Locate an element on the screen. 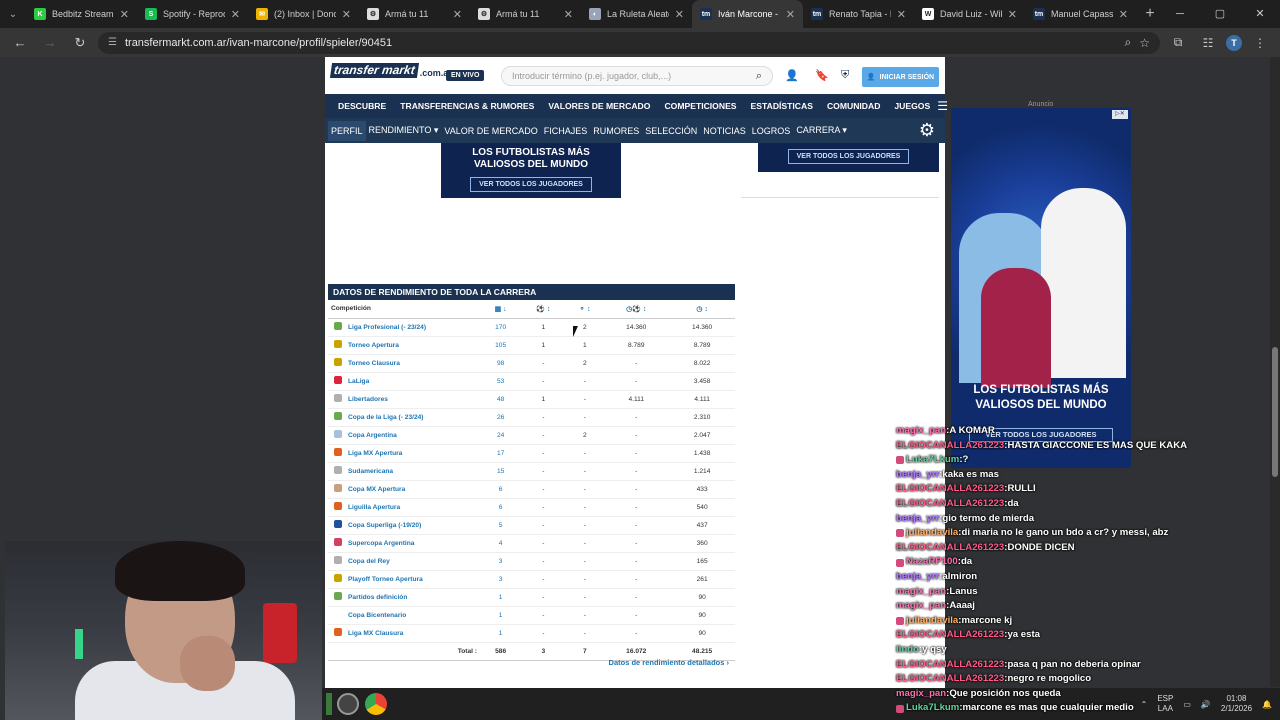 The width and height of the screenshot is (1280, 720). ad-close-icon: ▷✕ is located at coordinates (1120, 114).